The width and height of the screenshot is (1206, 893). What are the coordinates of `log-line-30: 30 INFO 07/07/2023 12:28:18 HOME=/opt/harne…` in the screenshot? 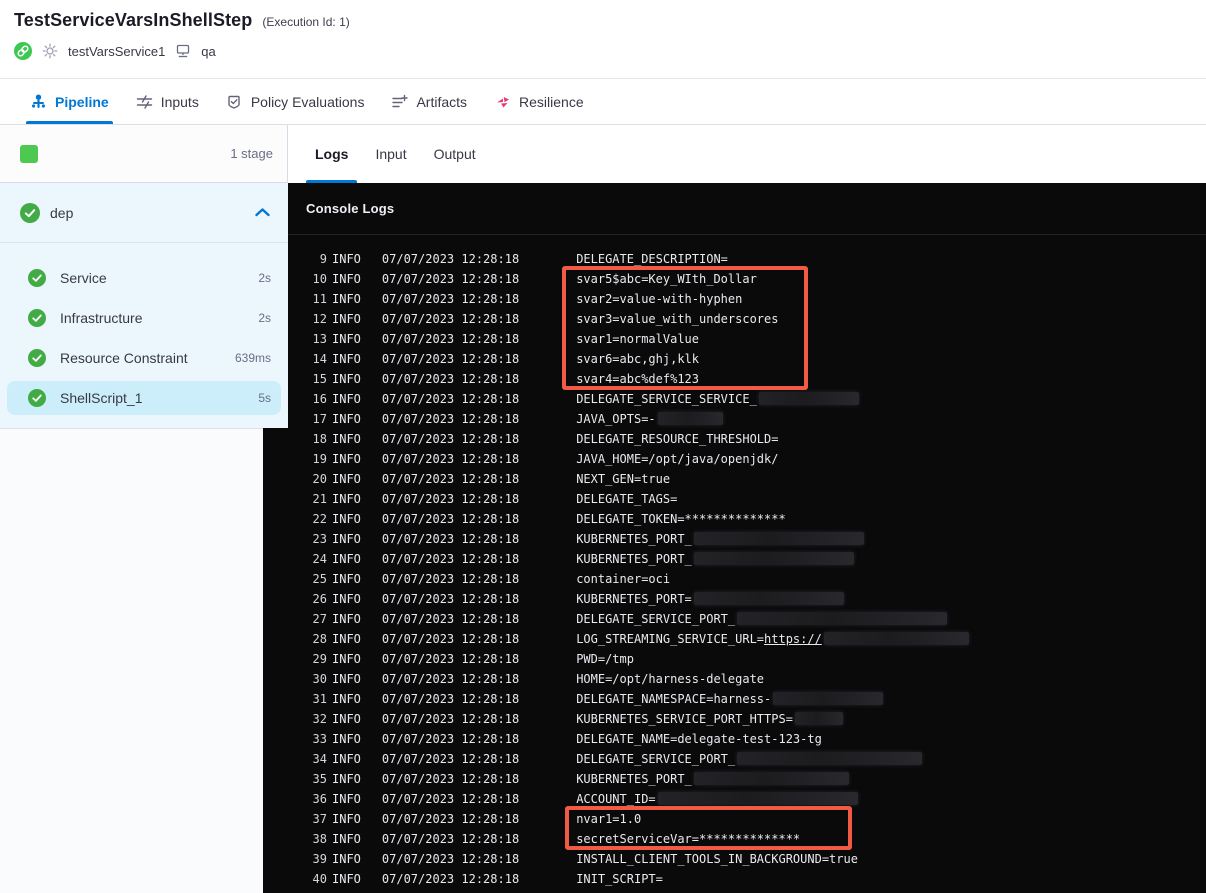 It's located at (734, 679).